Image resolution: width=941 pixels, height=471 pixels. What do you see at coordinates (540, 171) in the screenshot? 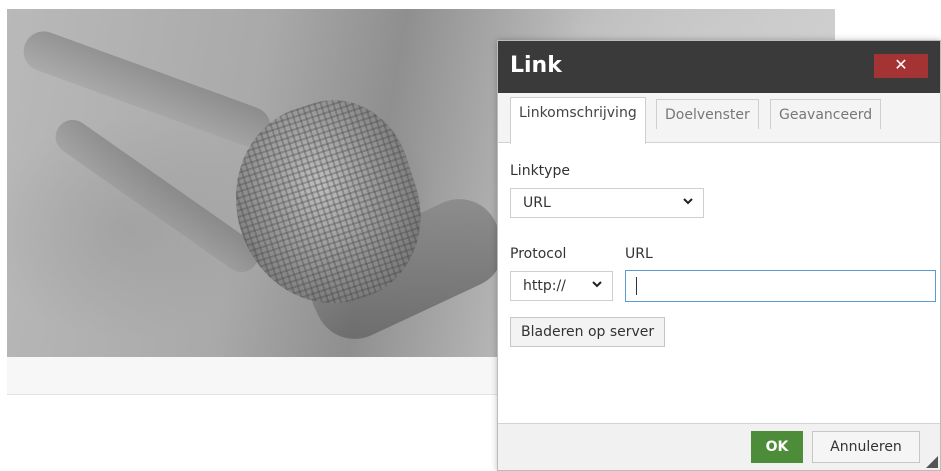
I see `linktype-label: Linktype` at bounding box center [540, 171].